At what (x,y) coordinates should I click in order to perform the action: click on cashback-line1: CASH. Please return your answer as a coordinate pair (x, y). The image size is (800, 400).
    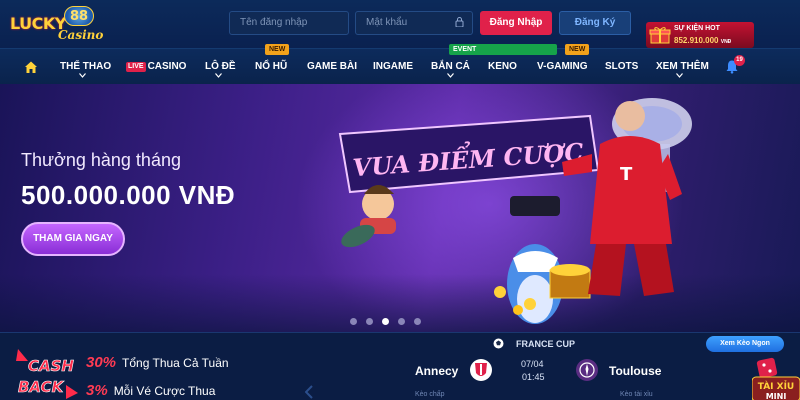
    Looking at the image, I should click on (51, 366).